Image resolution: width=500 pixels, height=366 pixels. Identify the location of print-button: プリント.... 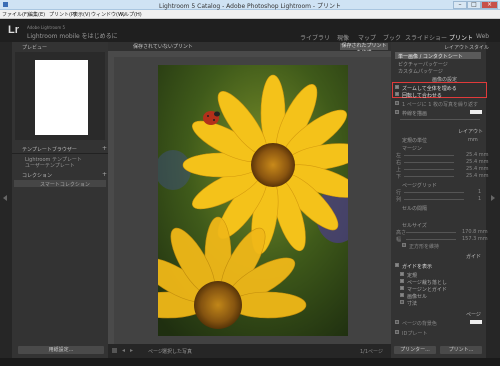
(461, 350).